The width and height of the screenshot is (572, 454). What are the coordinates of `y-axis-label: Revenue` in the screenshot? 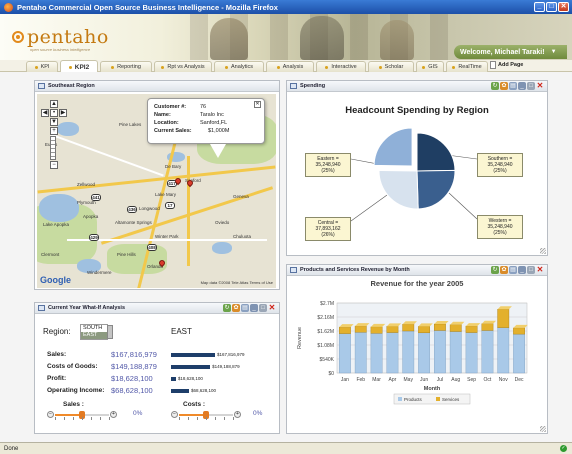 It's located at (300, 338).